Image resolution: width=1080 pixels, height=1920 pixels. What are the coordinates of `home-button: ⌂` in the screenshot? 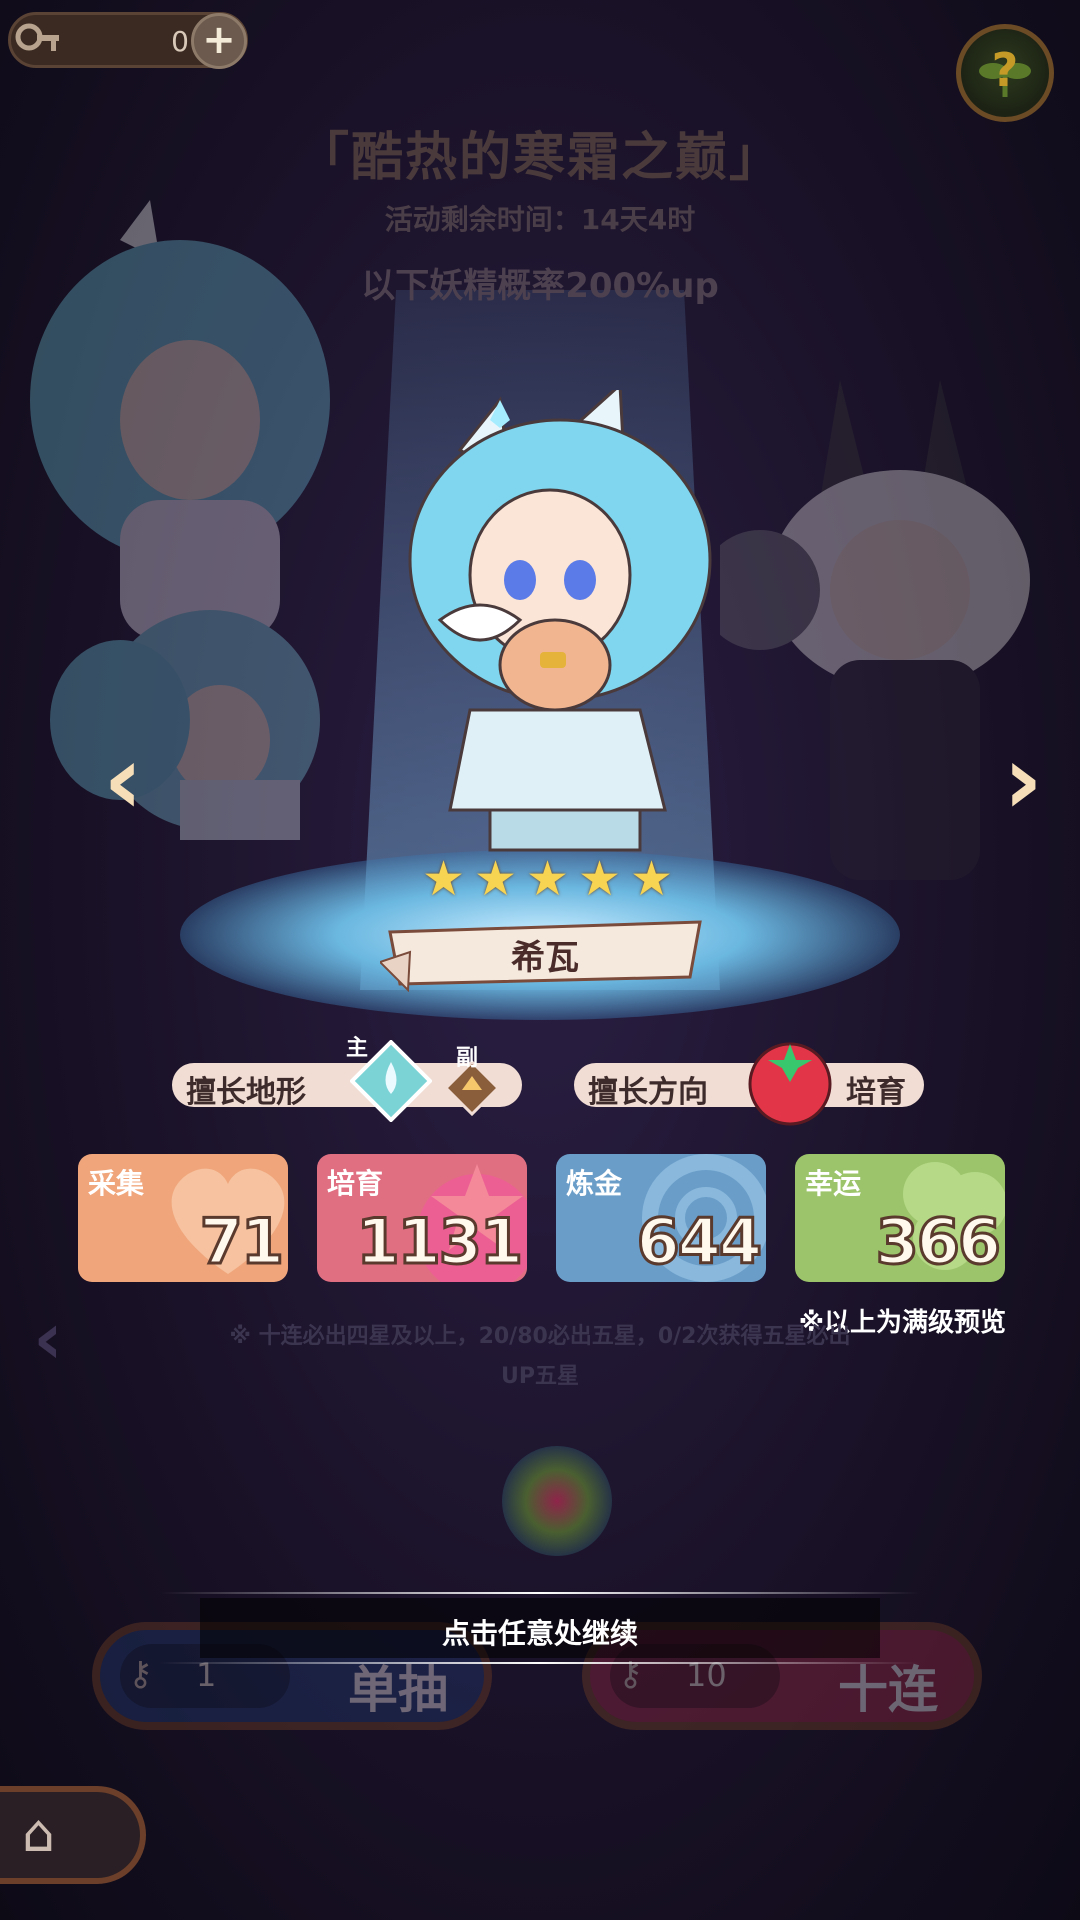 It's located at (73, 1835).